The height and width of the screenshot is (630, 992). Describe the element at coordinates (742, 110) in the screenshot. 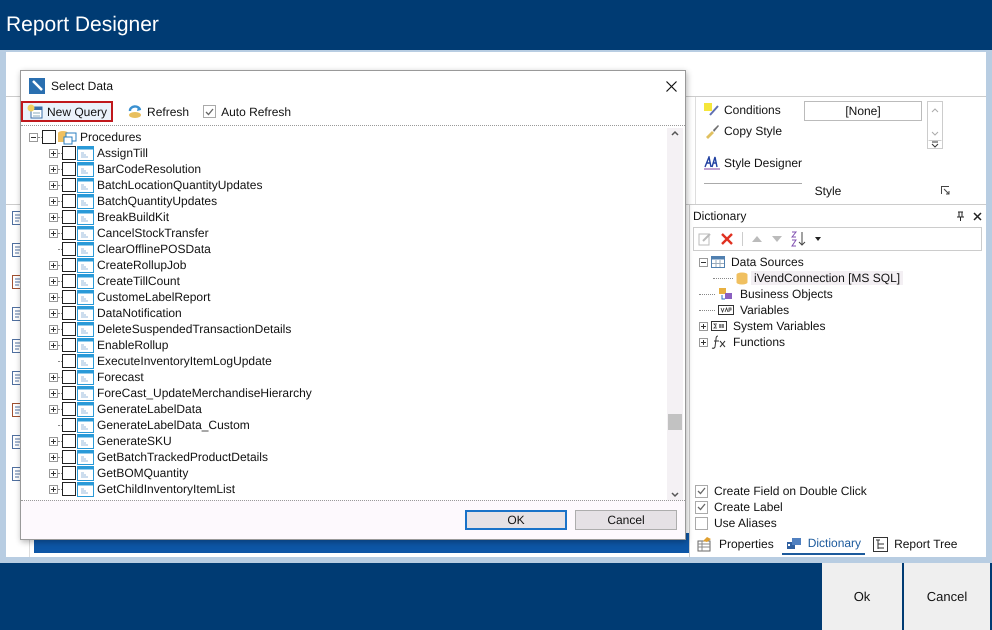

I see `ribbon-command: Conditions` at that location.